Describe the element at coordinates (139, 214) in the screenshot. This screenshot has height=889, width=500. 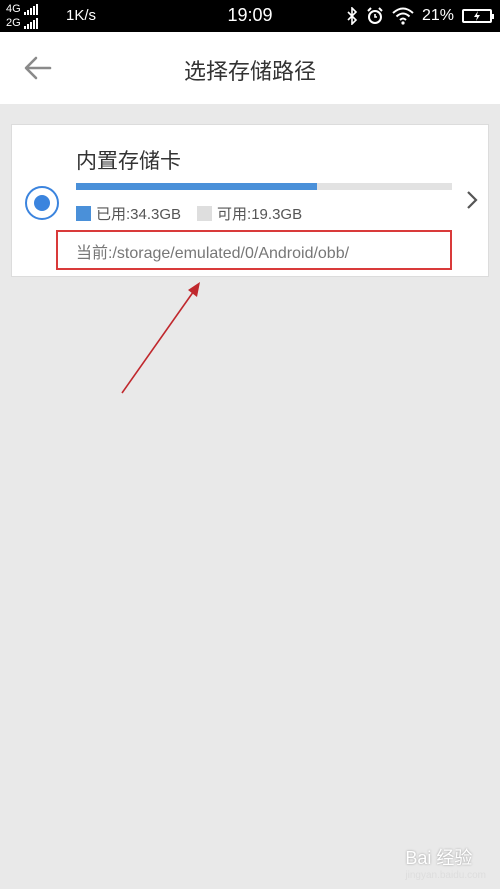
I see `used-label: 已用:34.3GB` at that location.